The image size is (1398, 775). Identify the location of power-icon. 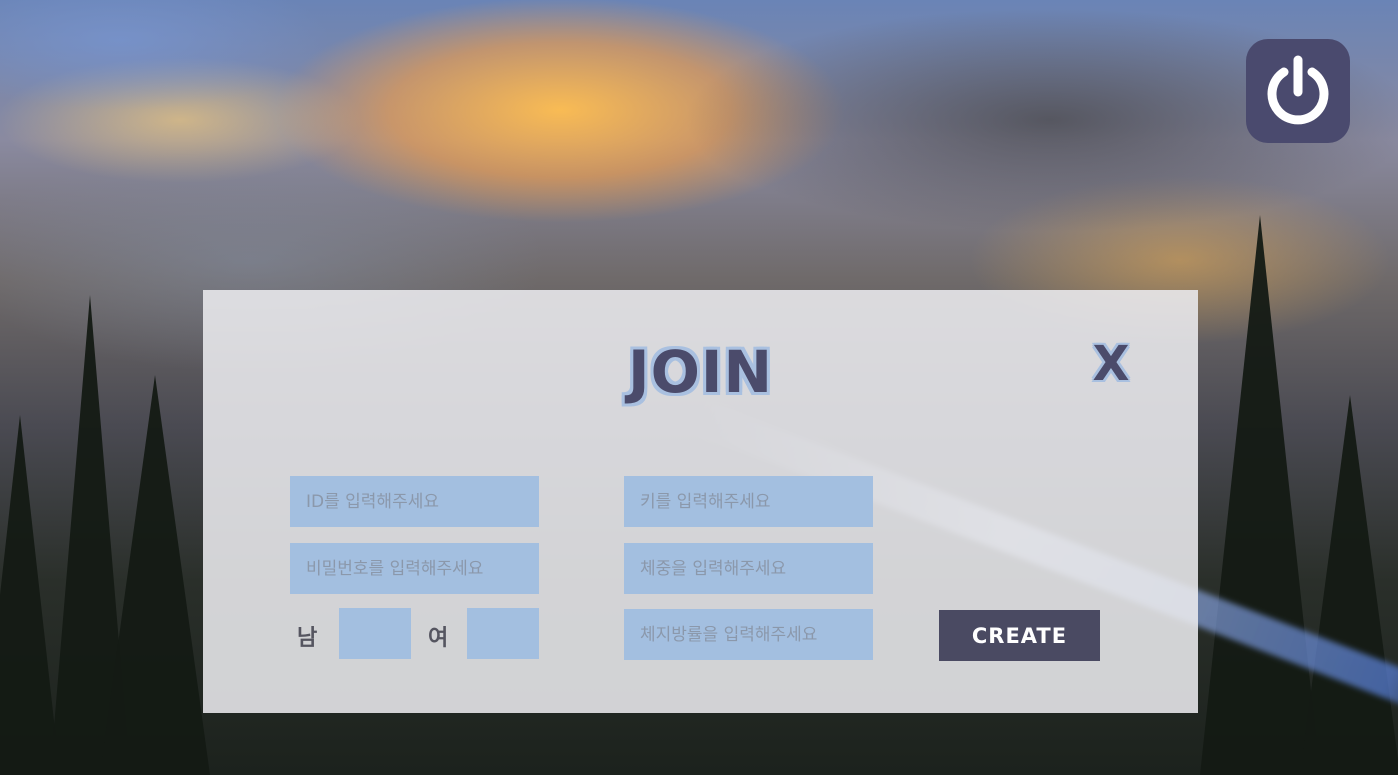
(1298, 91).